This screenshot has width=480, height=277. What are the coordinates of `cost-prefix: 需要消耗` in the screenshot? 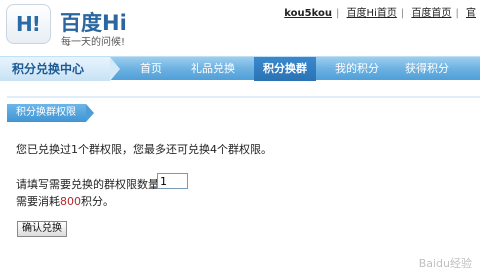 It's located at (38, 201).